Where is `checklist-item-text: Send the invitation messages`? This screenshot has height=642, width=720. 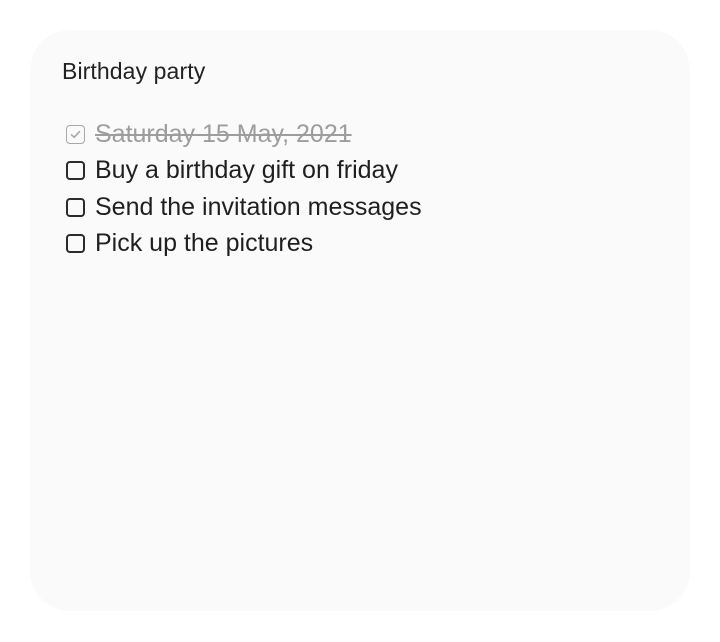
checklist-item-text: Send the invitation messages is located at coordinates (258, 206).